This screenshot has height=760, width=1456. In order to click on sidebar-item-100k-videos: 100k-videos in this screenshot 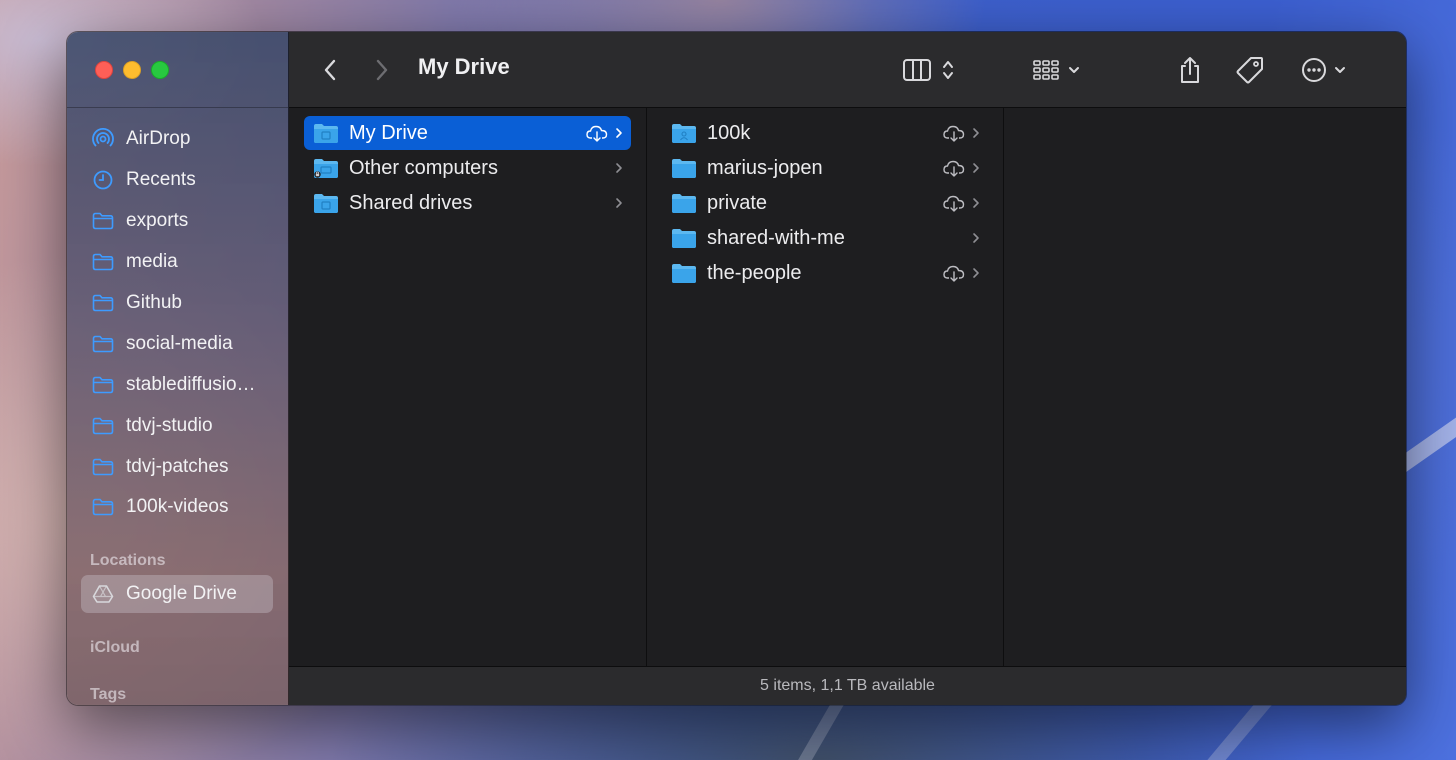, I will do `click(177, 507)`.